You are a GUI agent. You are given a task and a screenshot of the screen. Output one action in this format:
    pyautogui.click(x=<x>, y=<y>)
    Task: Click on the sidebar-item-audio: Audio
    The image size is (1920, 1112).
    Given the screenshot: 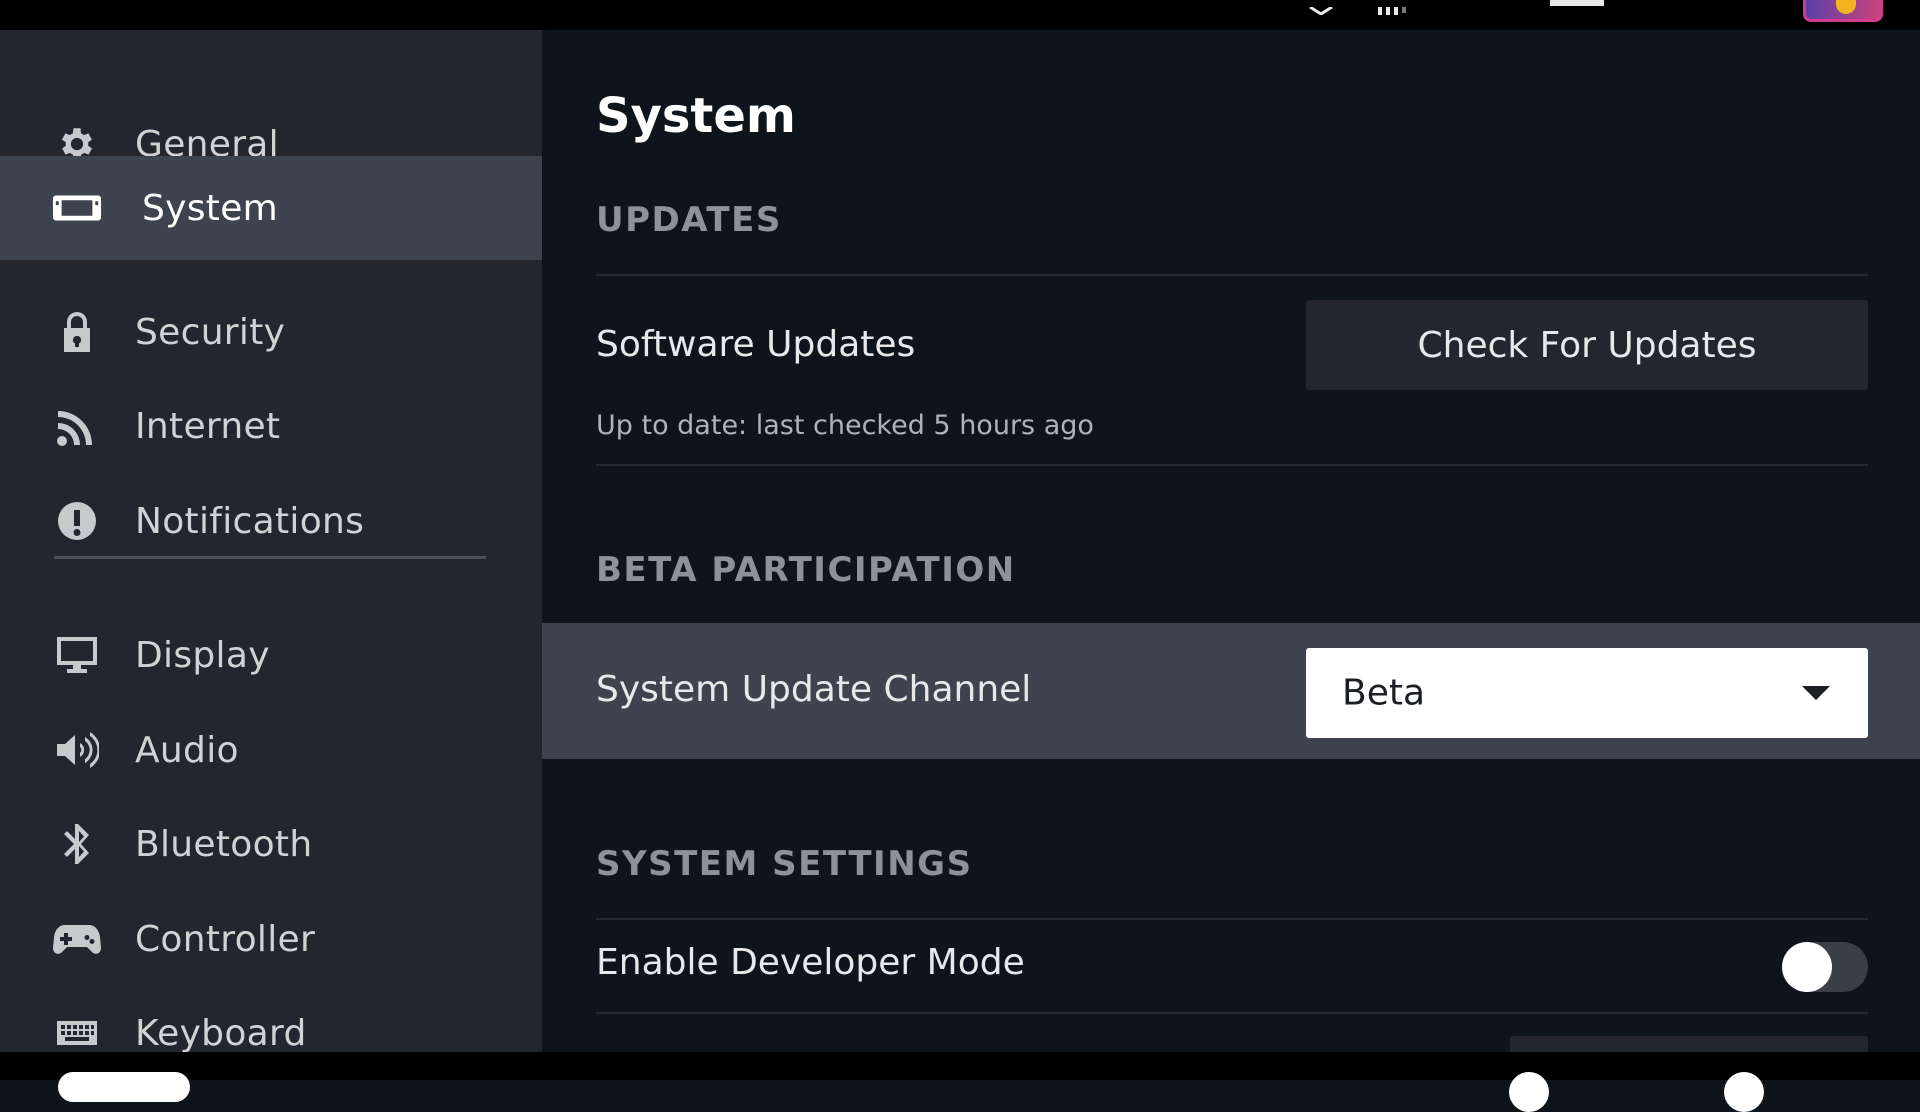 What is the action you would take?
    pyautogui.click(x=271, y=750)
    